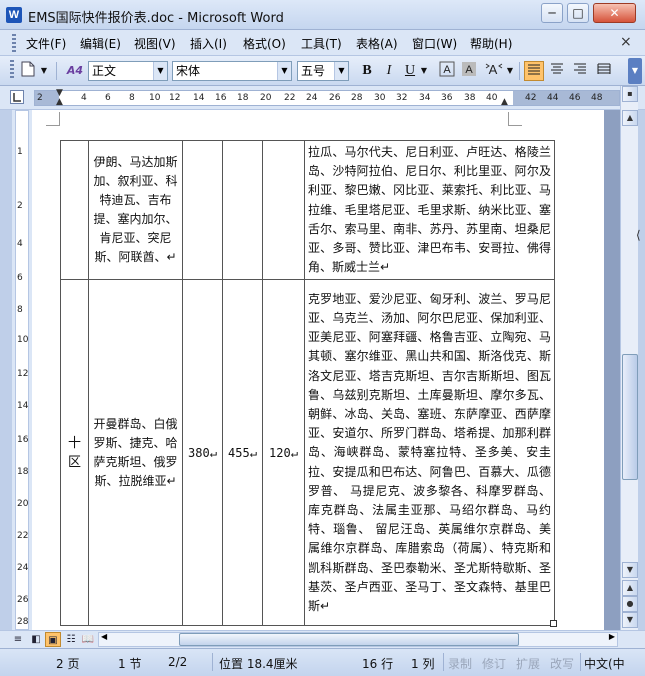 This screenshot has height=676, width=645. I want to click on price-cell: 120↵, so click(283, 453).